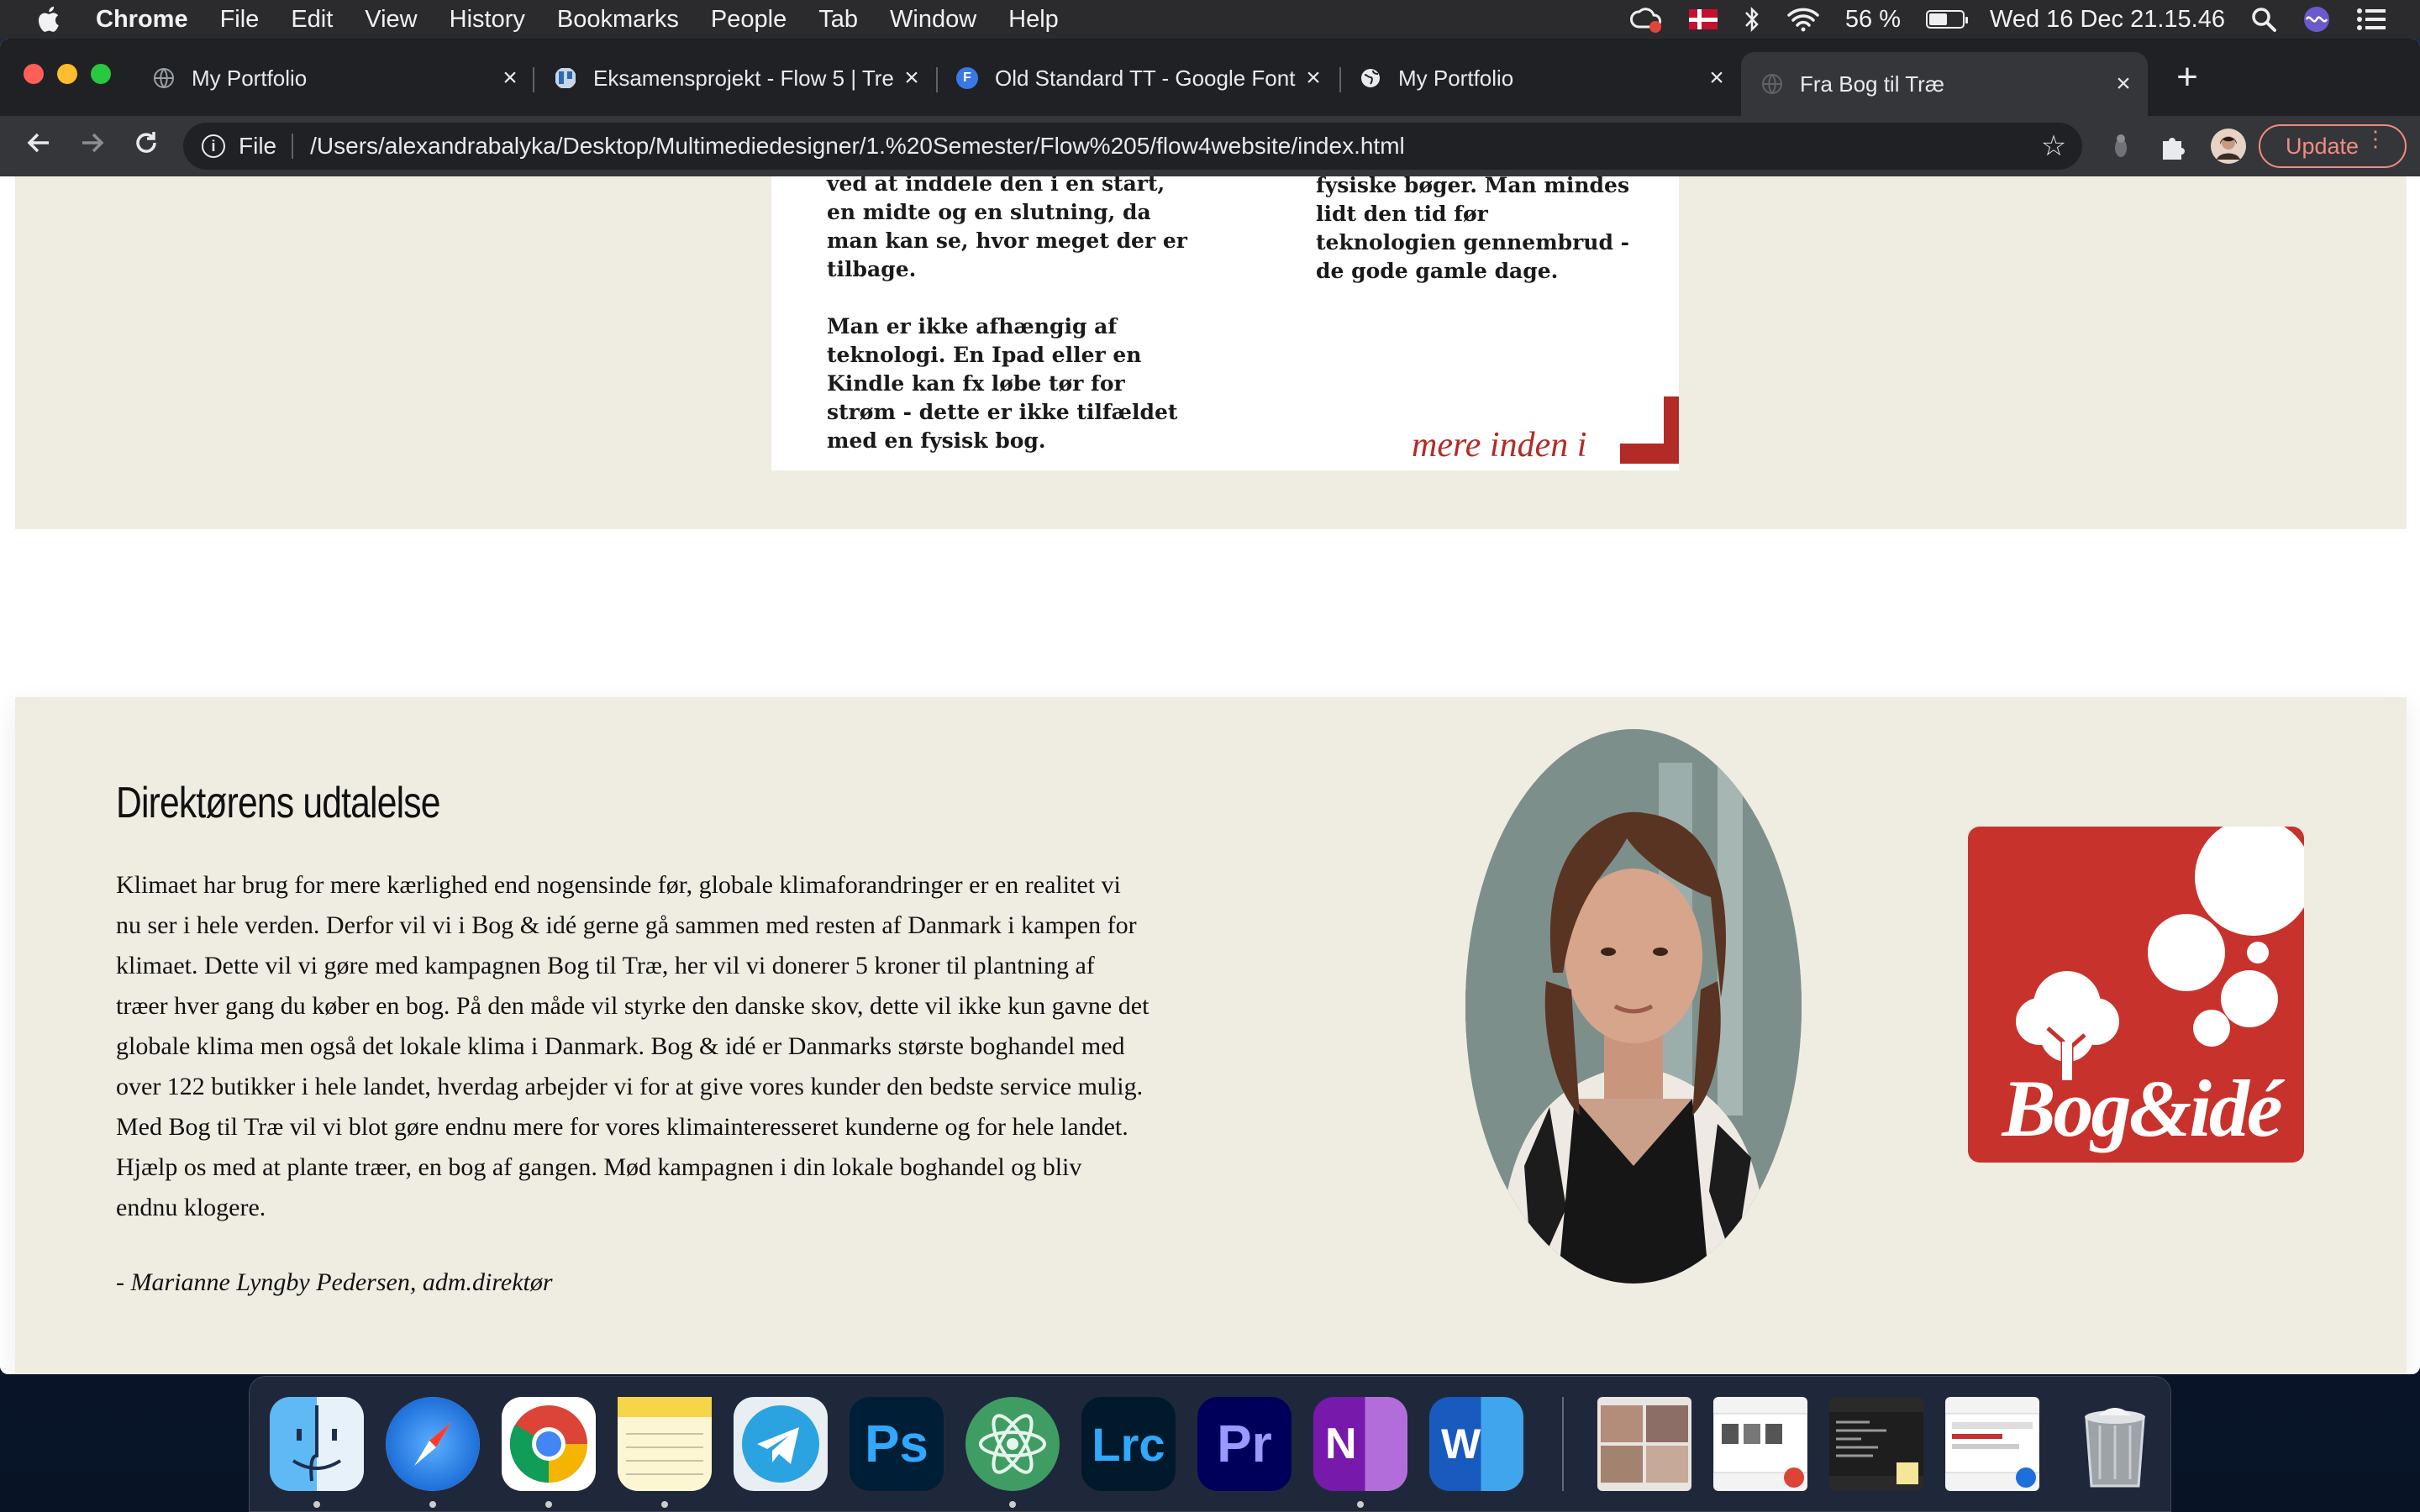 The image size is (2420, 1512). What do you see at coordinates (1145, 78) in the screenshot?
I see `tab-title: Old Standard TT - Google Font` at bounding box center [1145, 78].